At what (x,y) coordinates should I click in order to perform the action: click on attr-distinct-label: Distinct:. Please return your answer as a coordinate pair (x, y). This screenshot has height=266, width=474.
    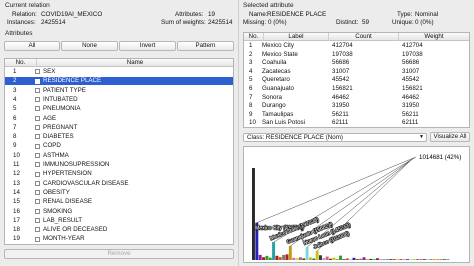
    Looking at the image, I should click on (347, 22).